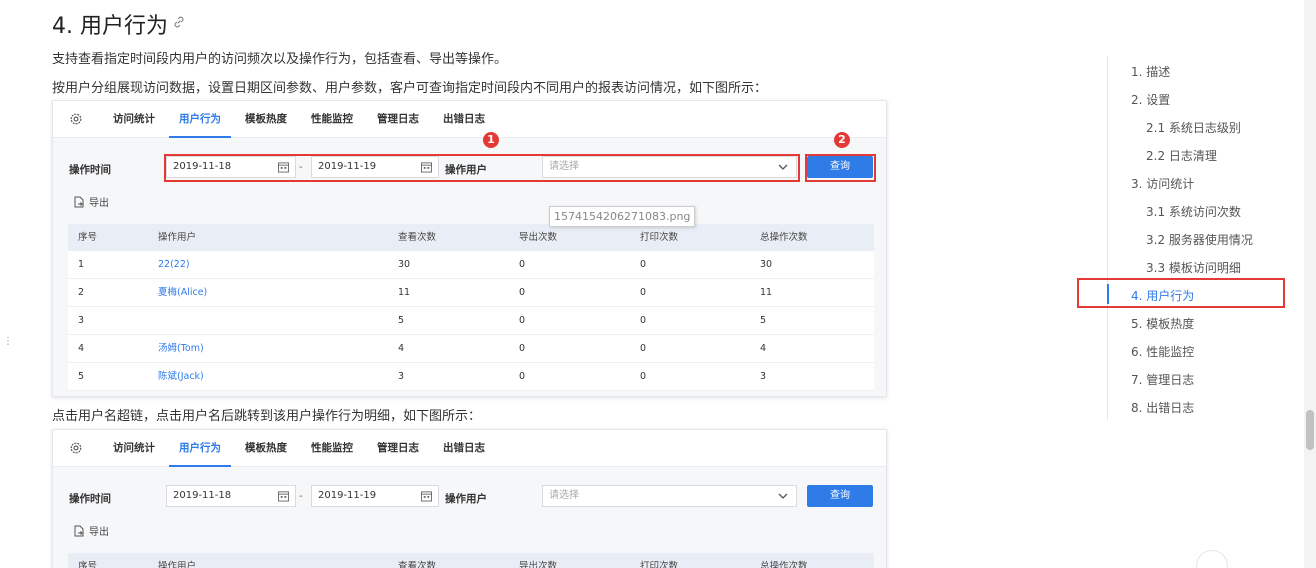 Image resolution: width=1316 pixels, height=568 pixels. Describe the element at coordinates (81, 264) in the screenshot. I see `cell-index: 1` at that location.